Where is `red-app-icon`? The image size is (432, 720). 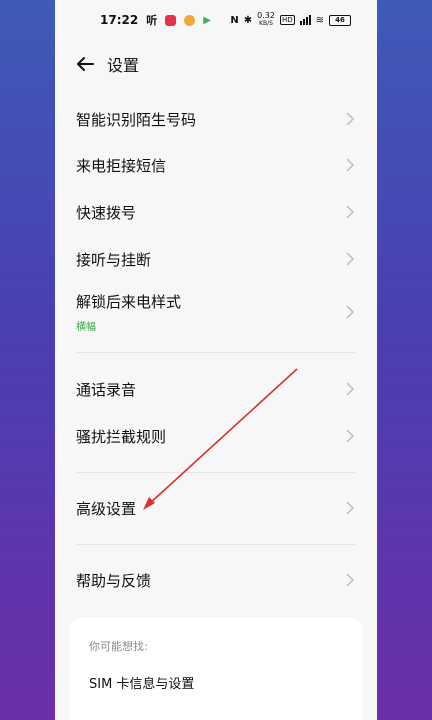 red-app-icon is located at coordinates (171, 20).